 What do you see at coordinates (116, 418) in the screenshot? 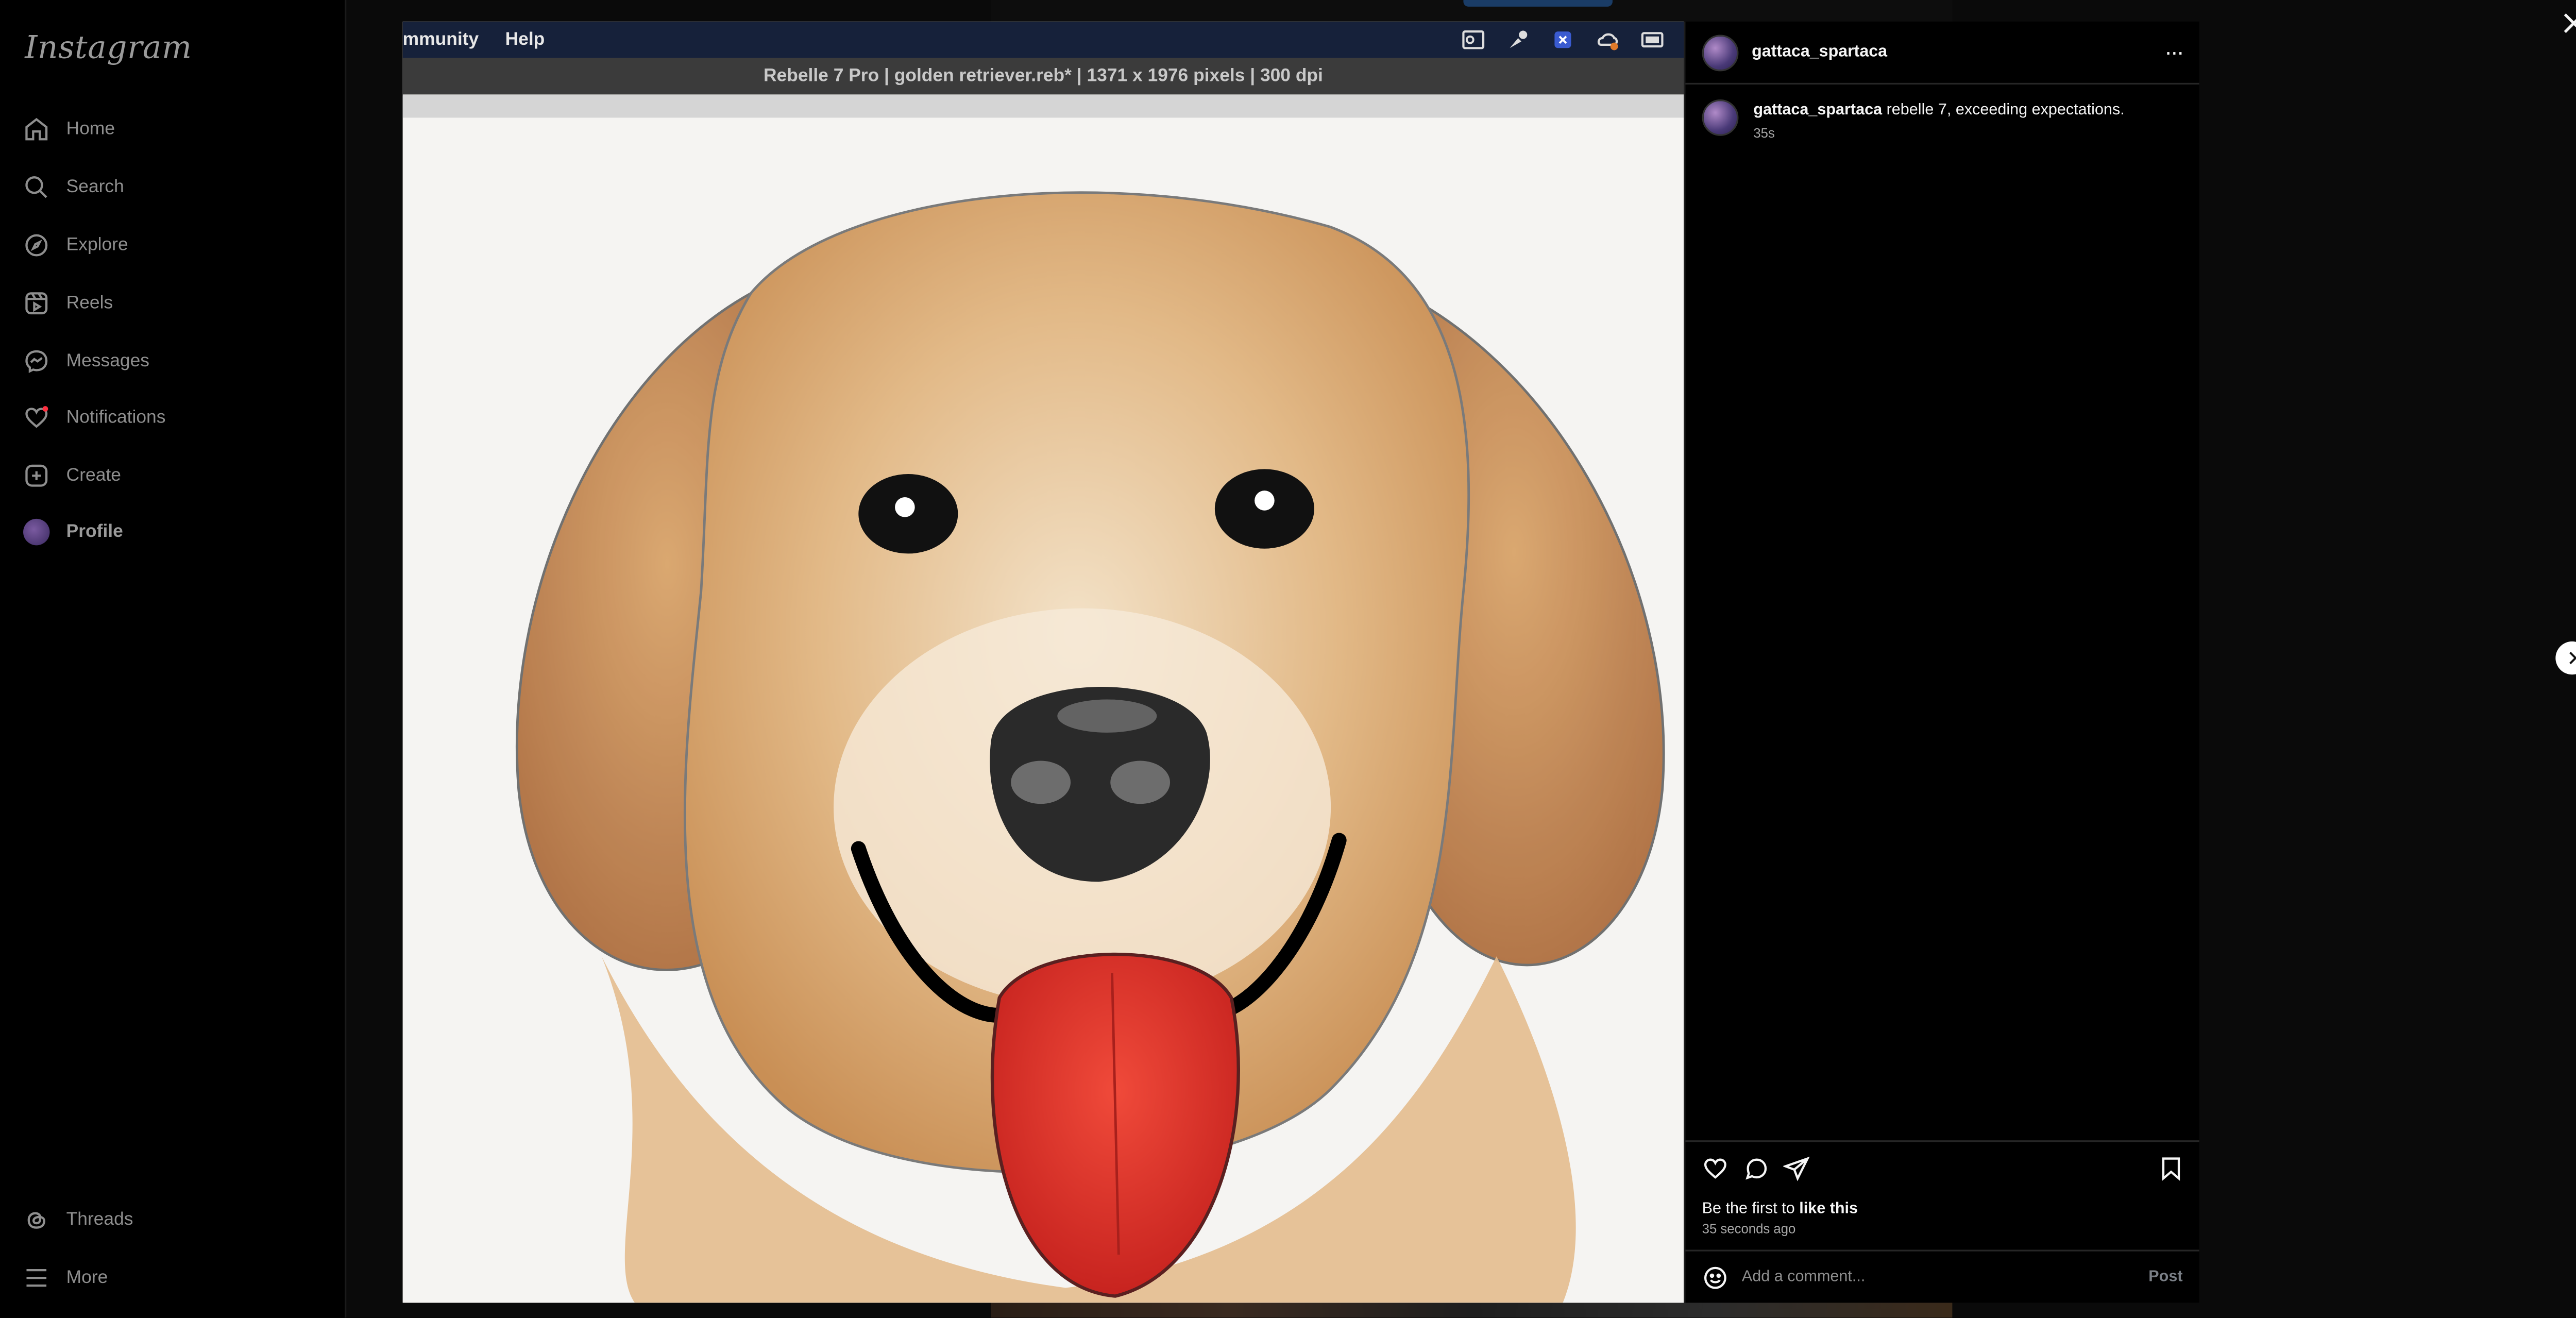
I see `sidebar-item-label: Notifications` at bounding box center [116, 418].